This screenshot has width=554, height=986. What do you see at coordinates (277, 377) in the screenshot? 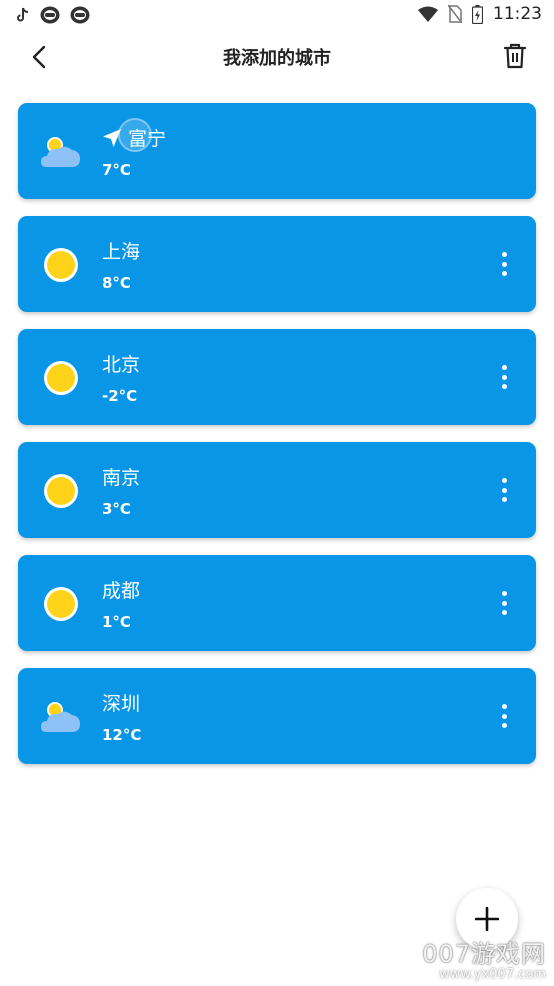
I see `city-card: 北京 -2°C` at bounding box center [277, 377].